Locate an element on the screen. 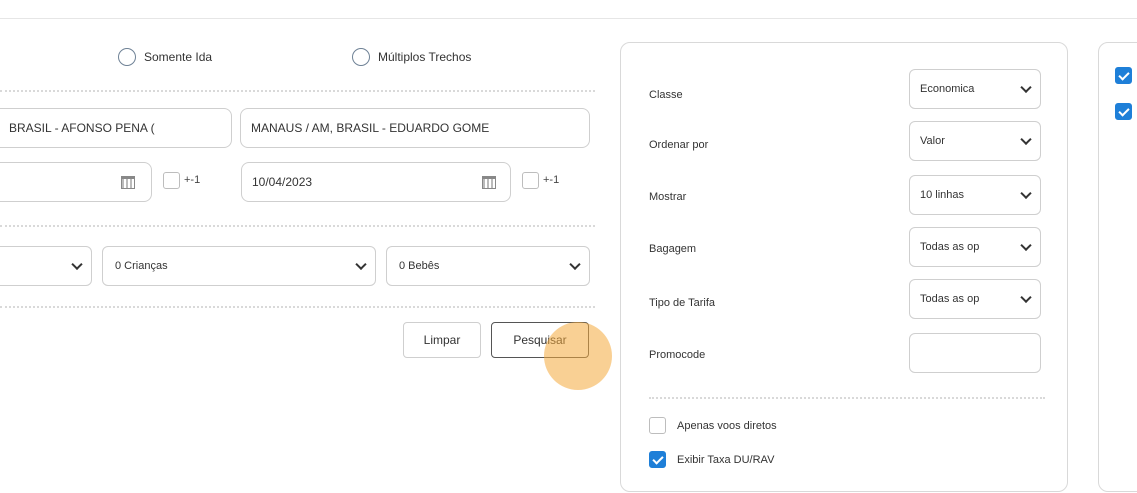 The height and width of the screenshot is (493, 1137). infants-value: 0 Bebês is located at coordinates (419, 266).